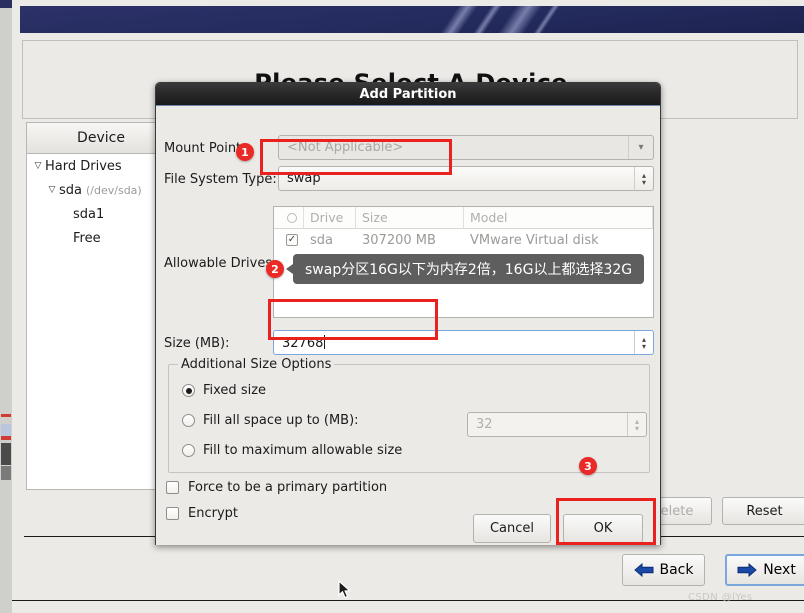 The image size is (804, 613). What do you see at coordinates (304, 178) in the screenshot?
I see `file-system-type-value: swap` at bounding box center [304, 178].